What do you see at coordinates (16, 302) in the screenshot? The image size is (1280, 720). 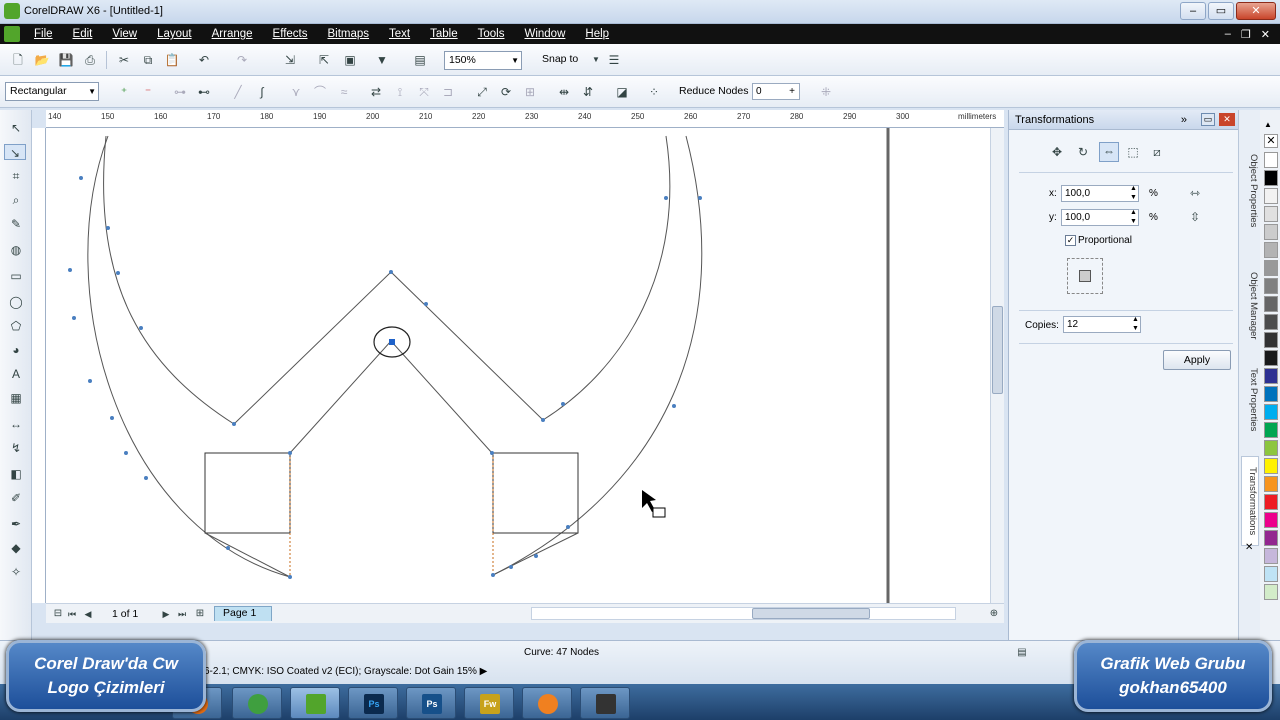 I see `ellipse-tool-icon: ◯` at bounding box center [16, 302].